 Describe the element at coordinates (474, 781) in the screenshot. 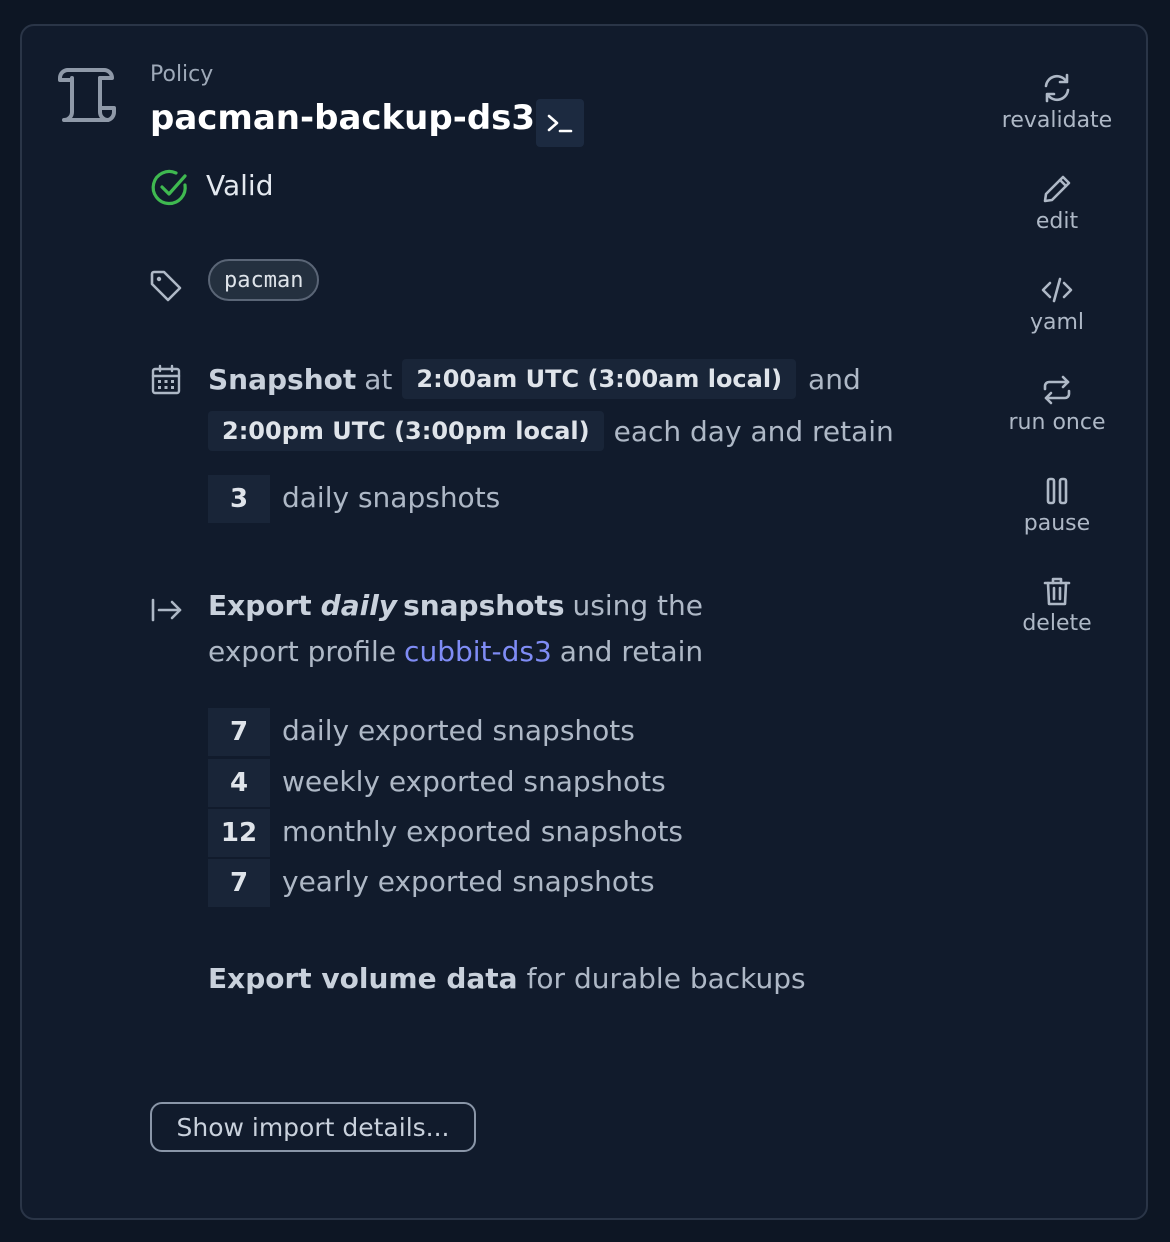

I see `retention-label: weekly exported snapshots` at that location.